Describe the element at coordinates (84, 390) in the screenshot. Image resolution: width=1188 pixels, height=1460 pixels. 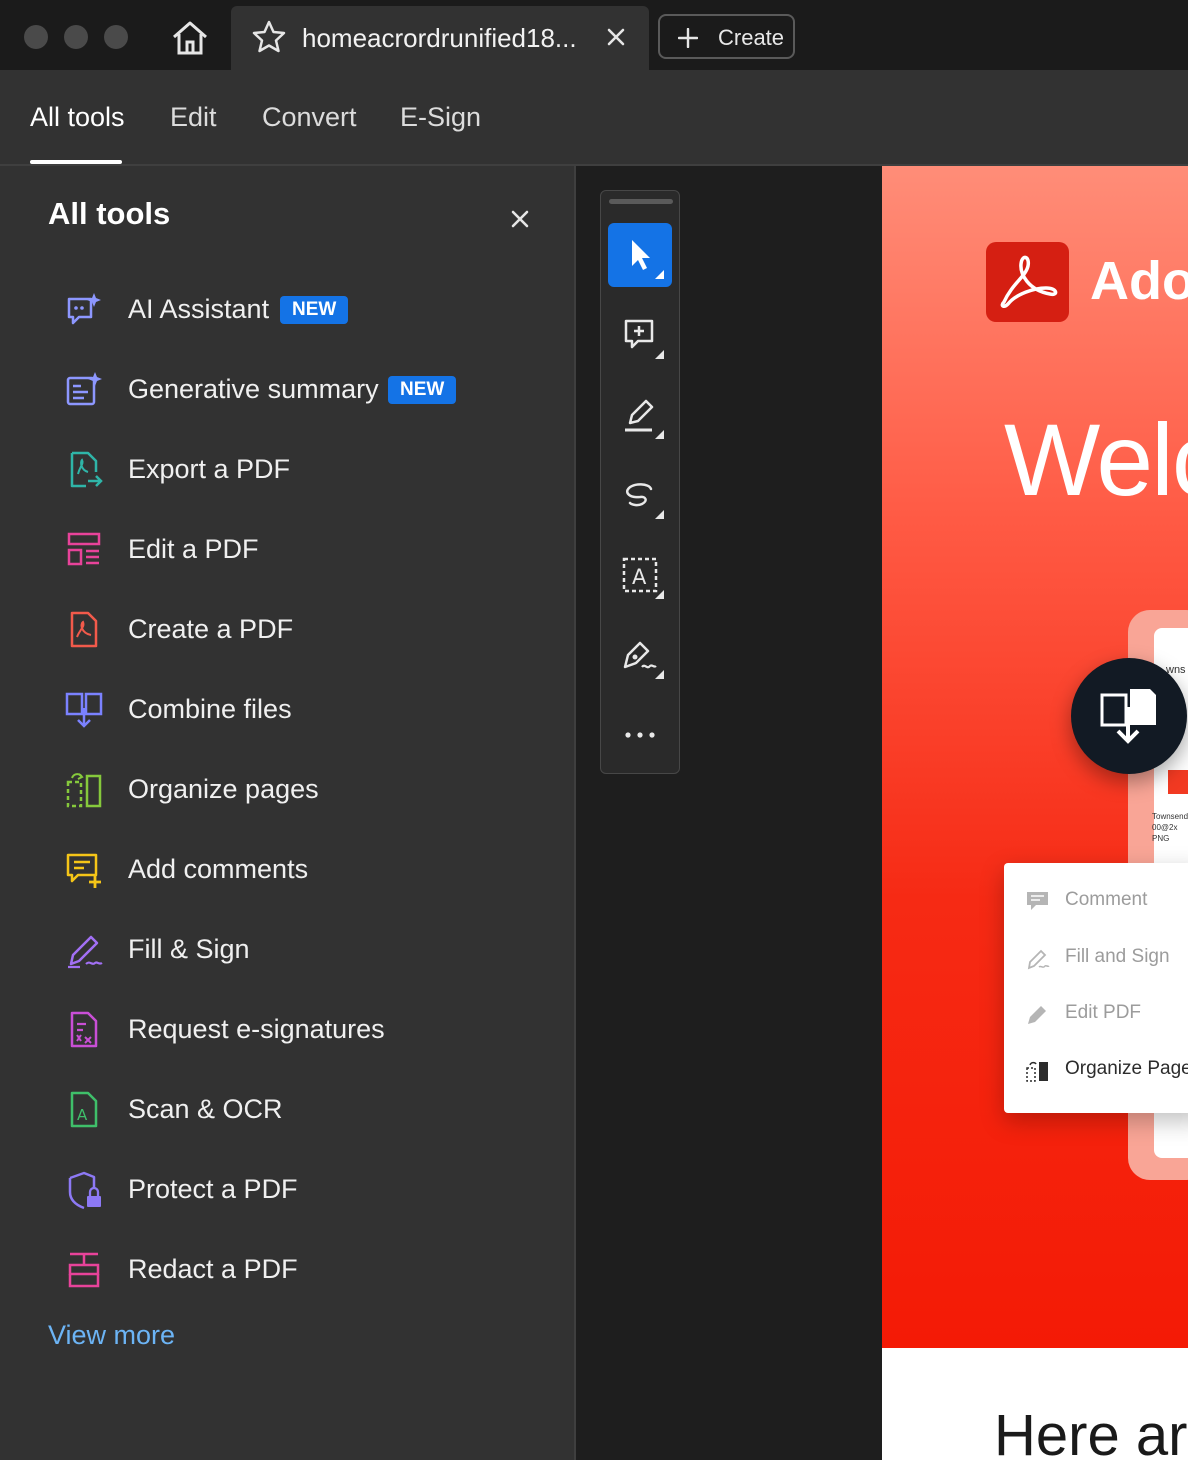
I see `generative-summary-icon` at that location.